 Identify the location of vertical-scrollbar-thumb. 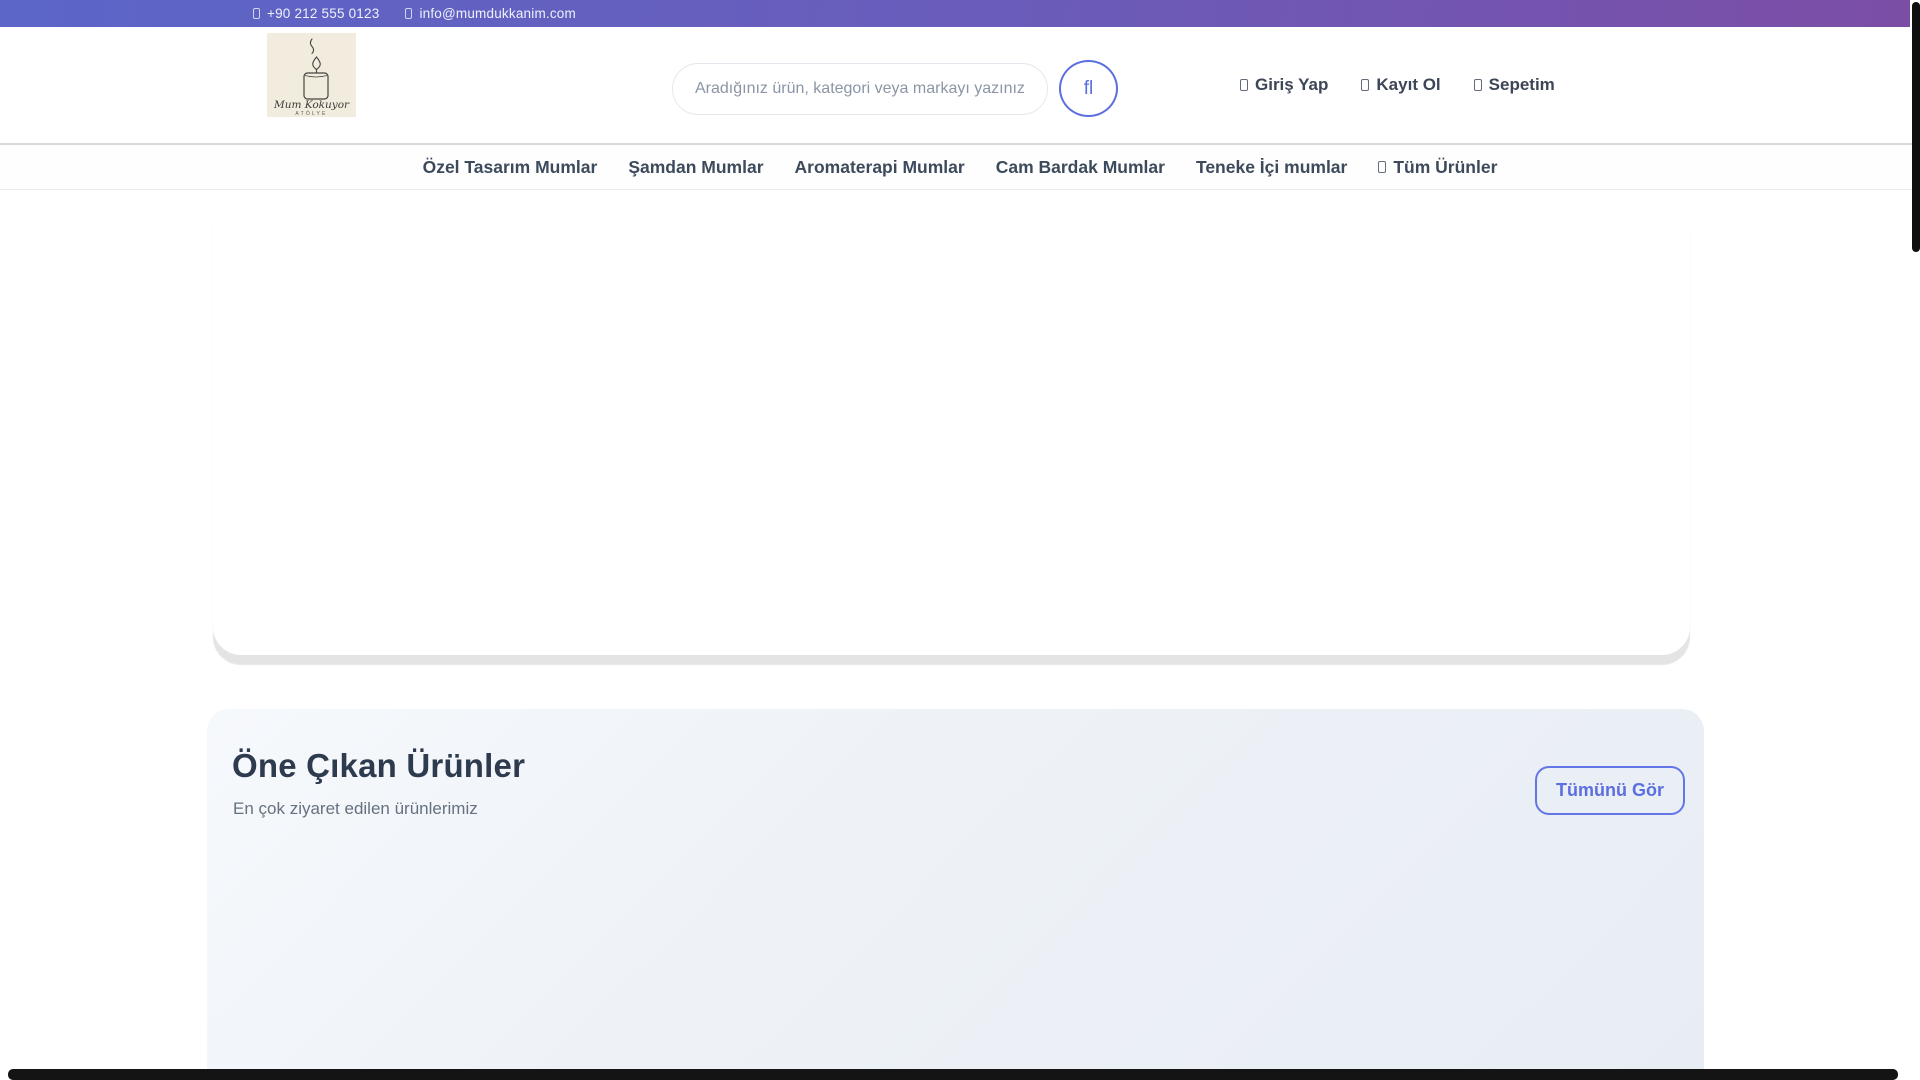
(1916, 127).